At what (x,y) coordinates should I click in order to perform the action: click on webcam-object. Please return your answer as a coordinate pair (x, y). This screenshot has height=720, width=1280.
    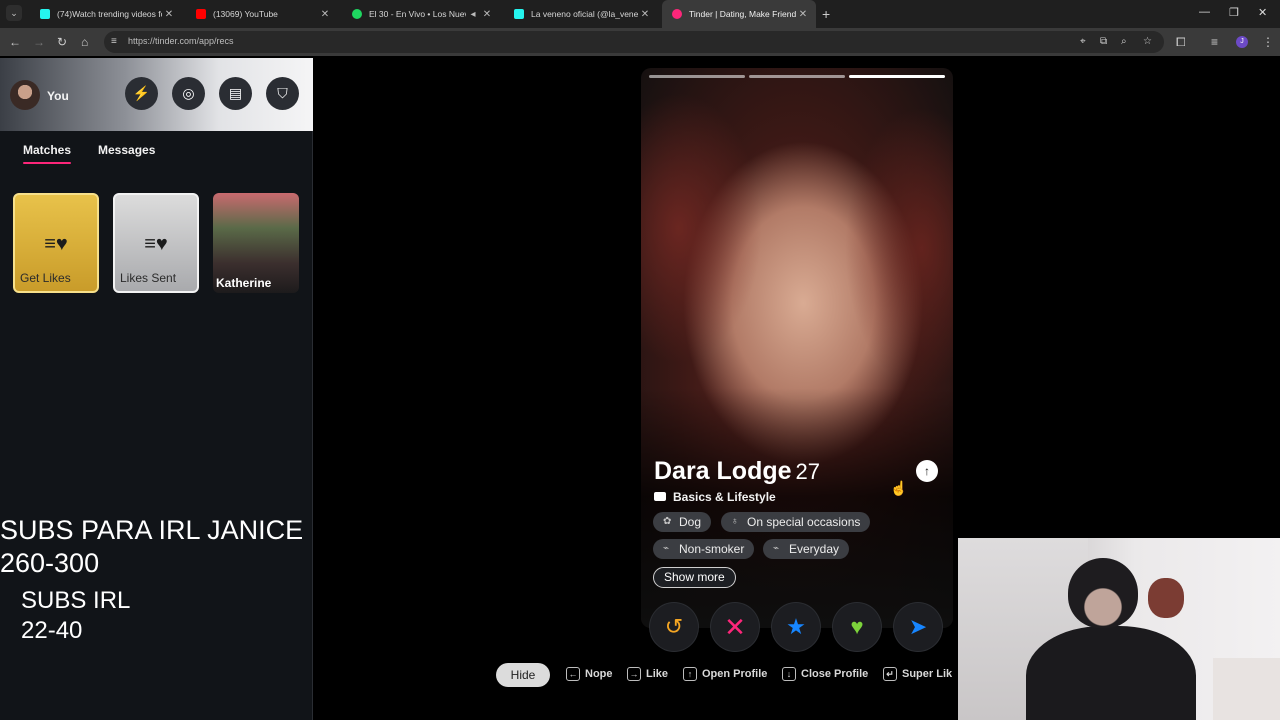
    Looking at the image, I should click on (1166, 598).